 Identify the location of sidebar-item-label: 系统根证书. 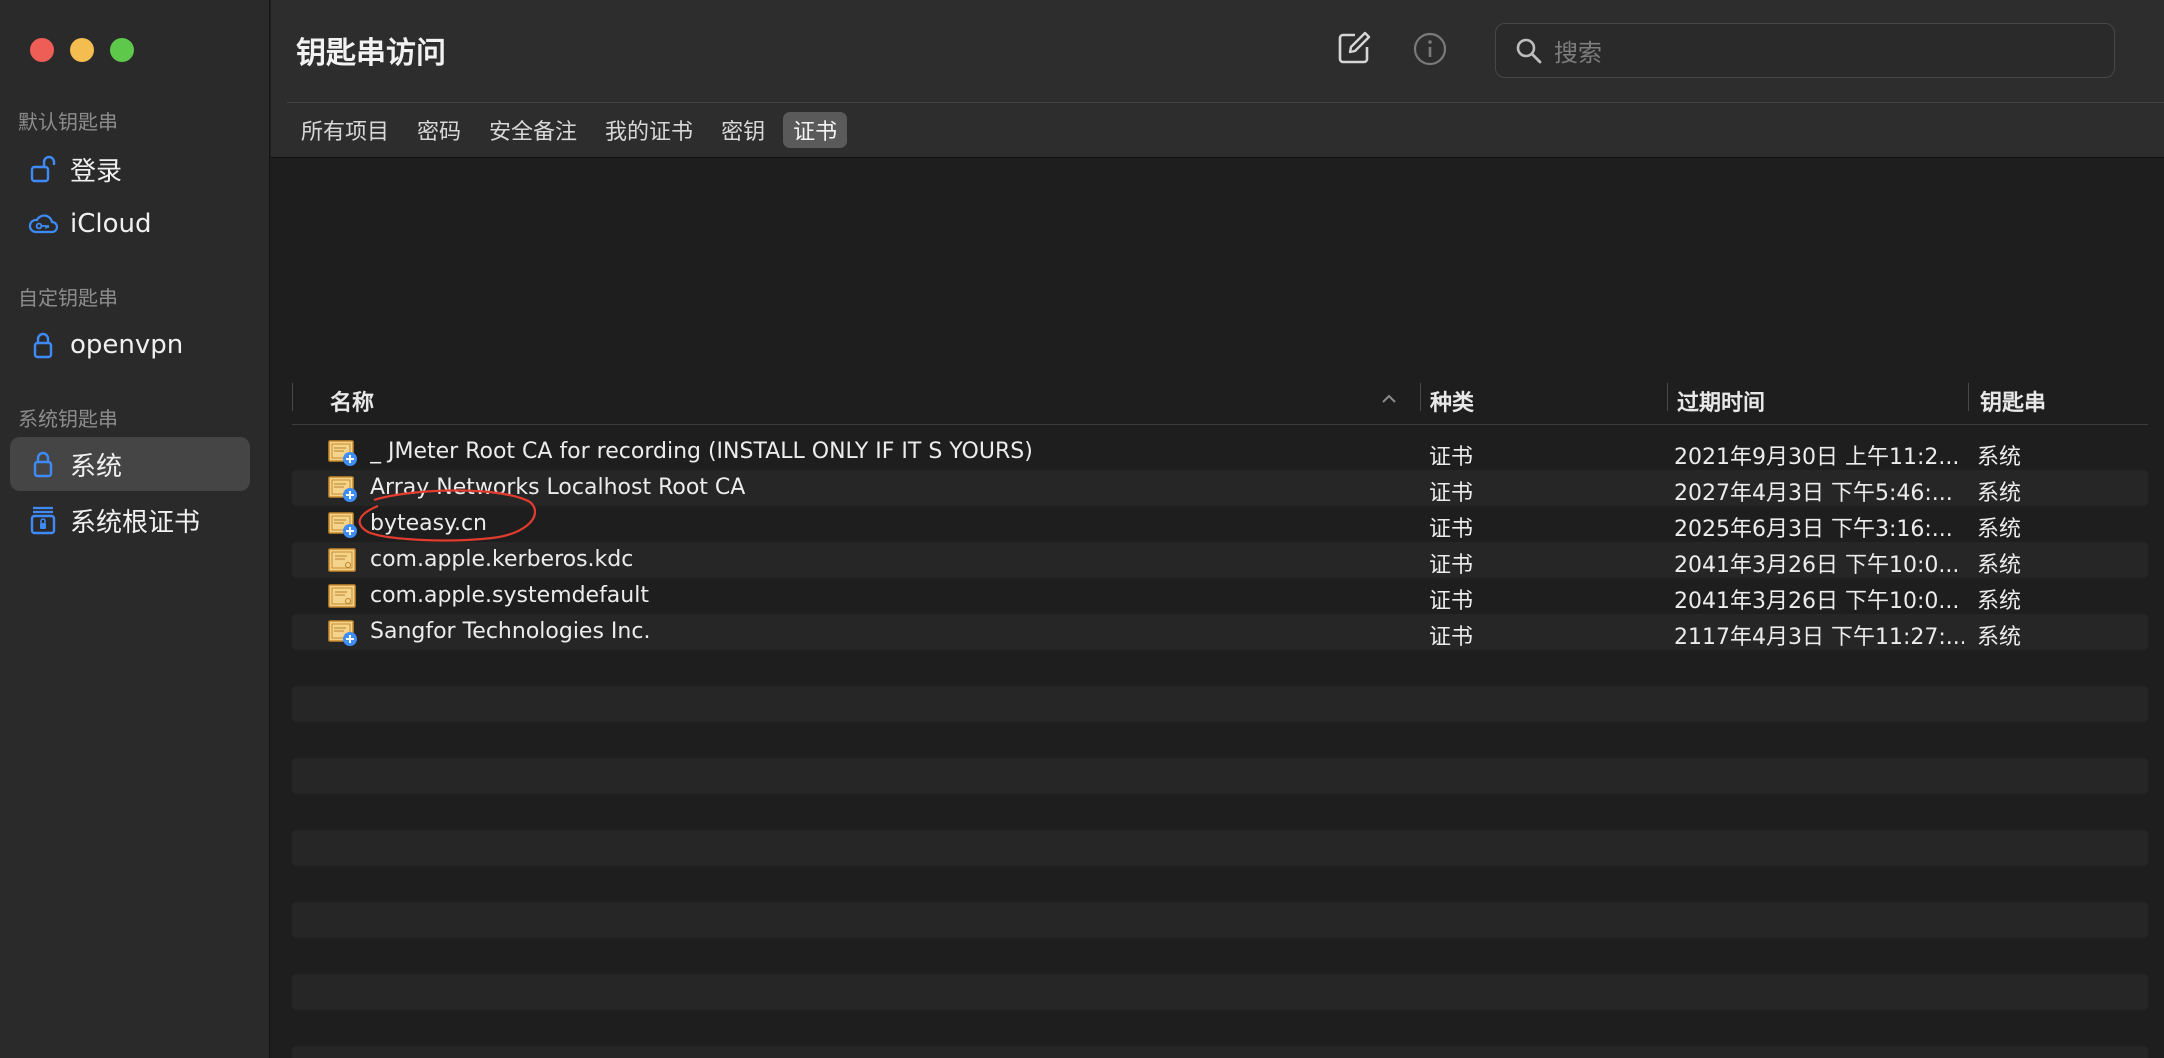
(135, 522).